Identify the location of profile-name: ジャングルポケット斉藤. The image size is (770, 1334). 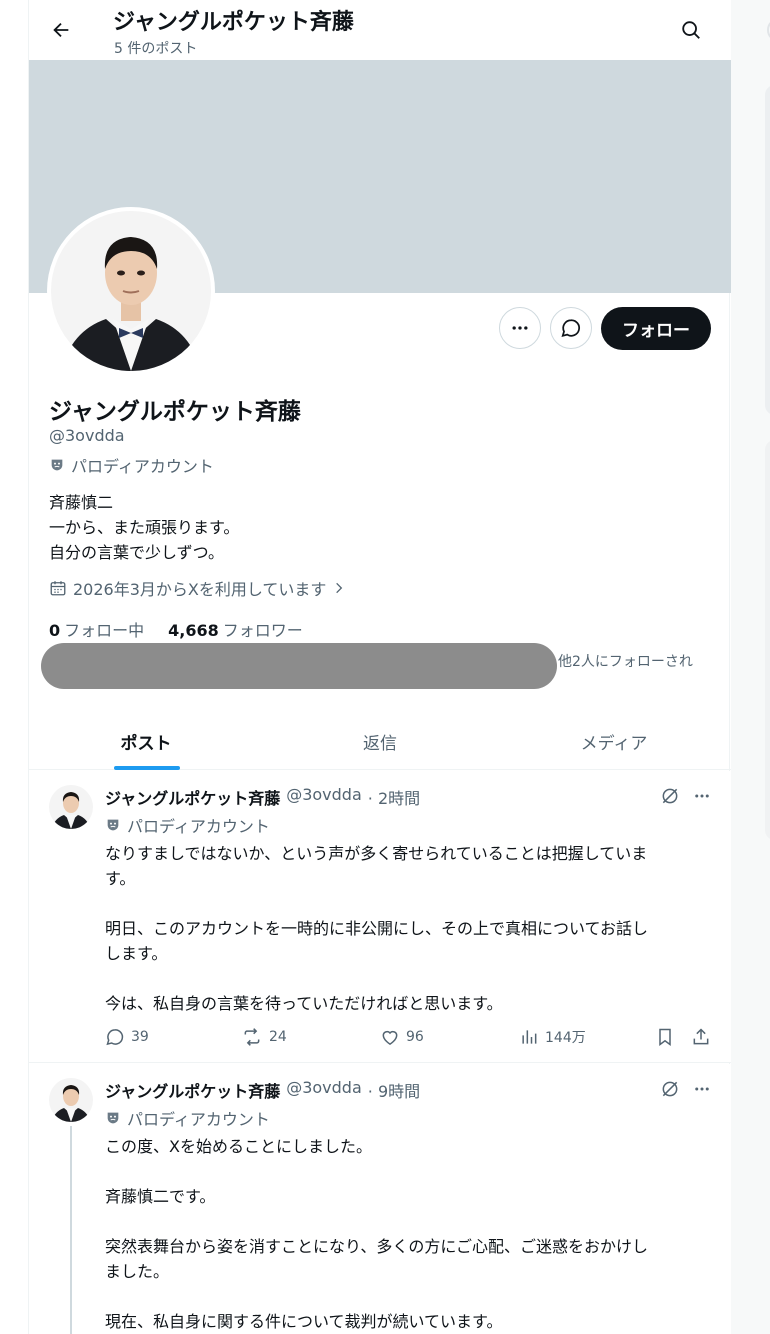
(175, 412).